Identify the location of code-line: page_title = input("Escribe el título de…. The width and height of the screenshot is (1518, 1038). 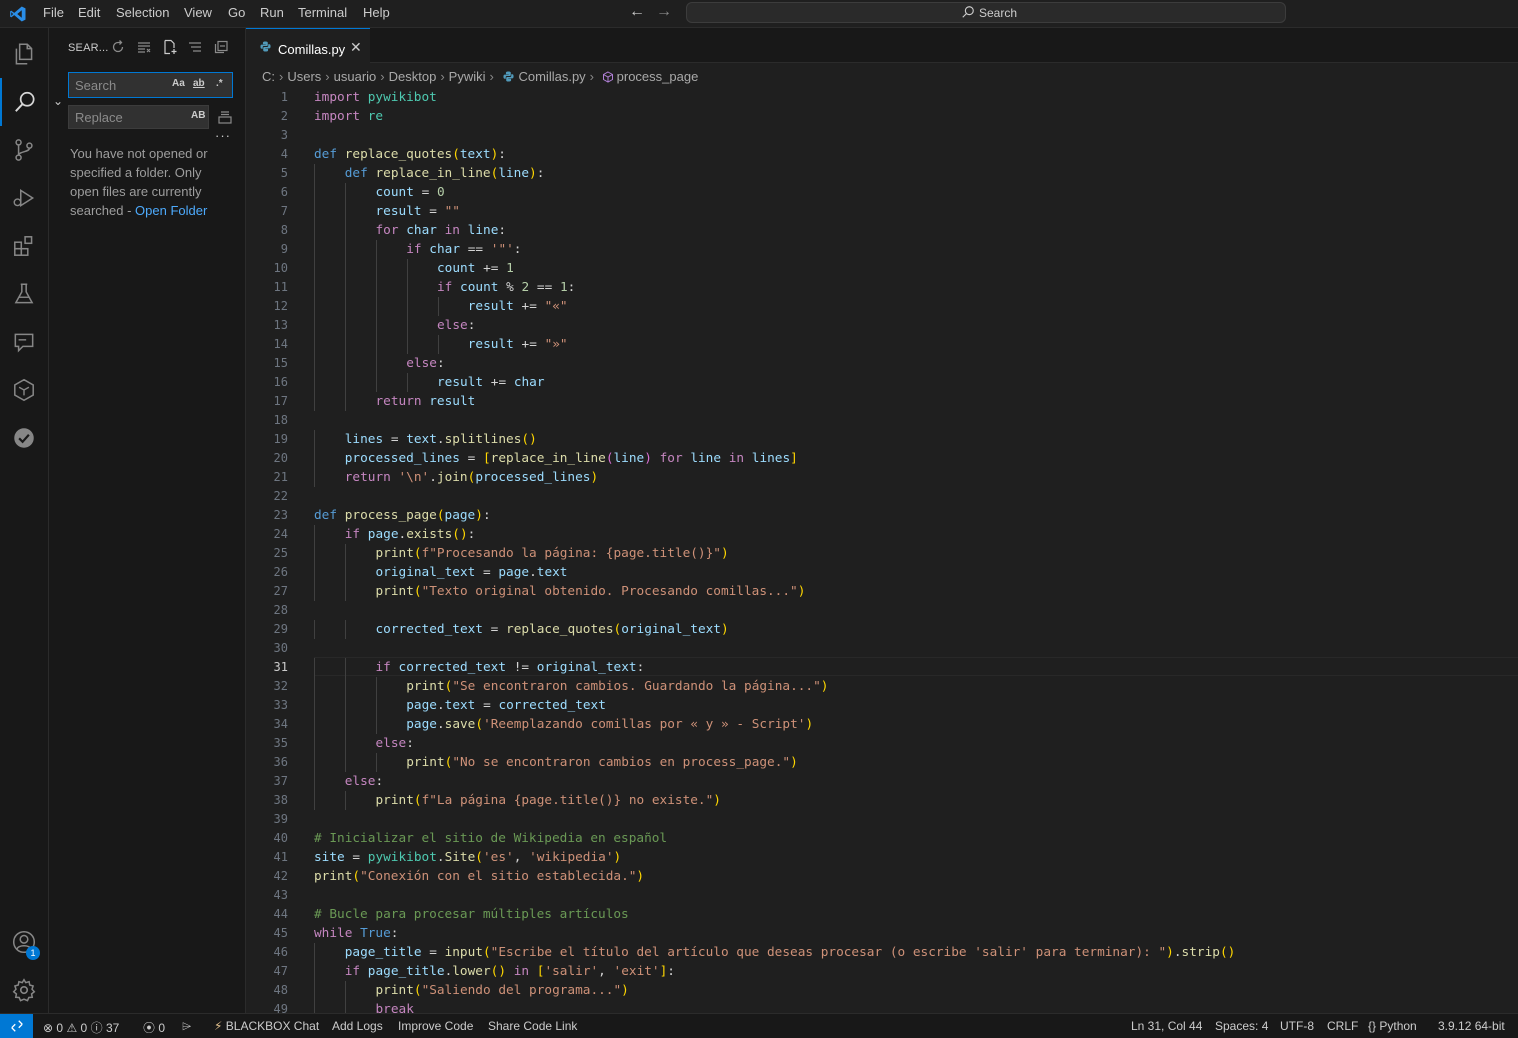
(774, 952).